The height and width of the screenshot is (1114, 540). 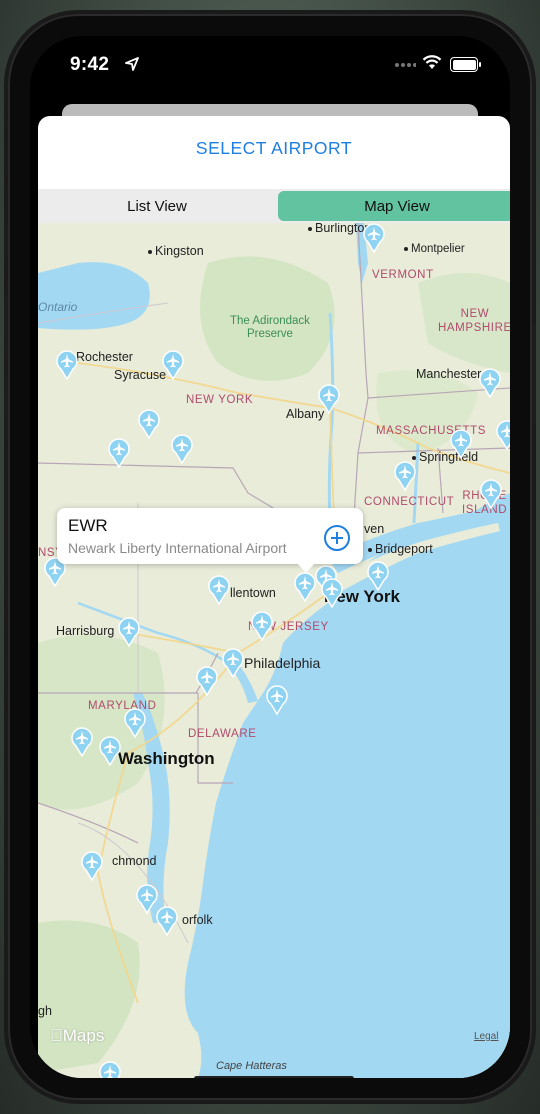 I want to click on map-label-burlington: Burlington, so click(x=339, y=229).